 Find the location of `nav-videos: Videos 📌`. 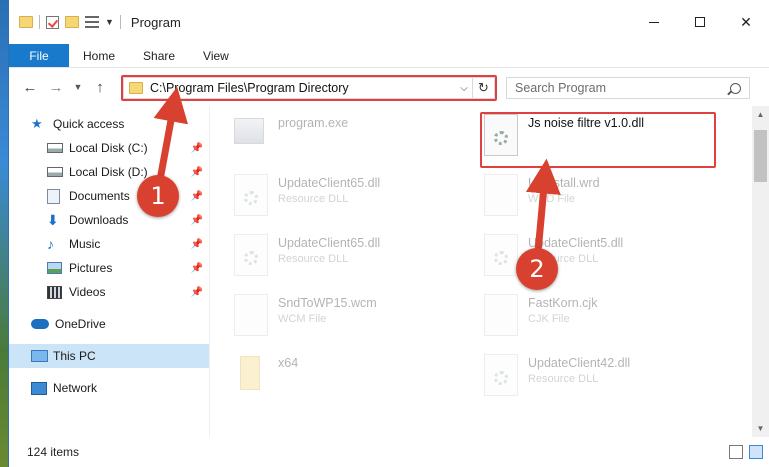

nav-videos: Videos 📌 is located at coordinates (109, 292).